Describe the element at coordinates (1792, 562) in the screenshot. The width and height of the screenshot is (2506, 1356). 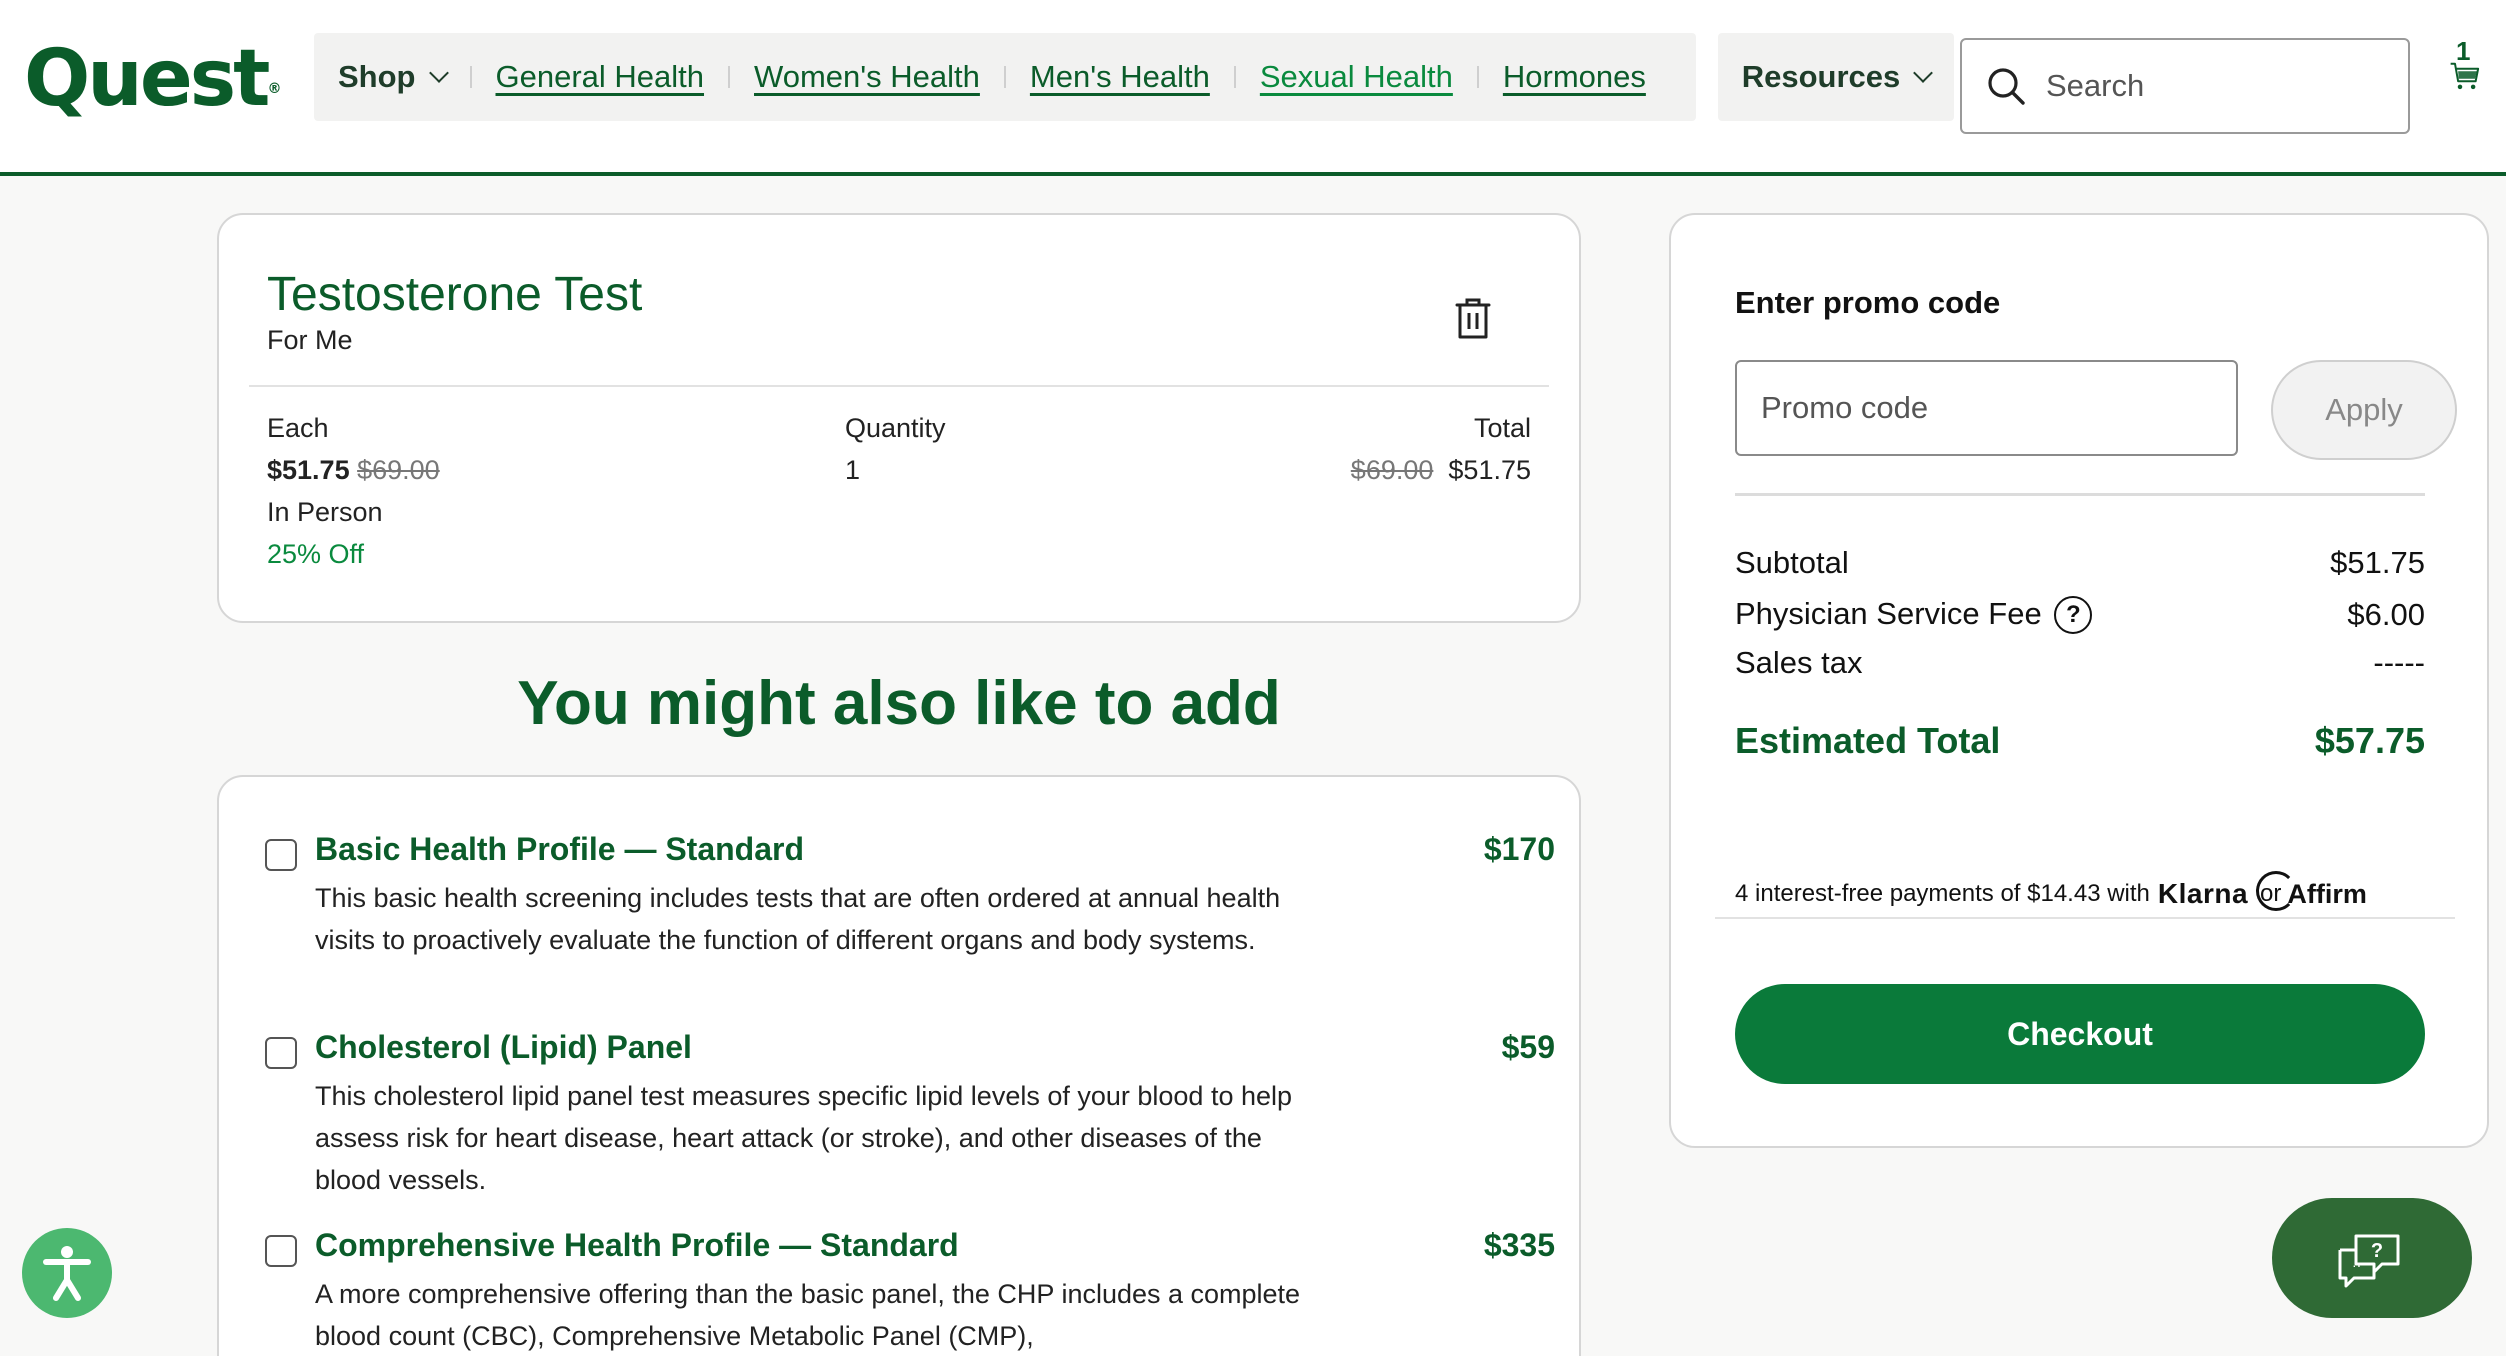
I see `subtotal-label: Subtotal` at that location.